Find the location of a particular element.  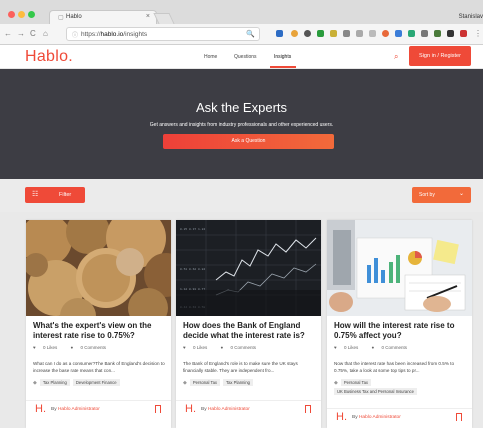

minimize-window-icon is located at coordinates (21, 14).